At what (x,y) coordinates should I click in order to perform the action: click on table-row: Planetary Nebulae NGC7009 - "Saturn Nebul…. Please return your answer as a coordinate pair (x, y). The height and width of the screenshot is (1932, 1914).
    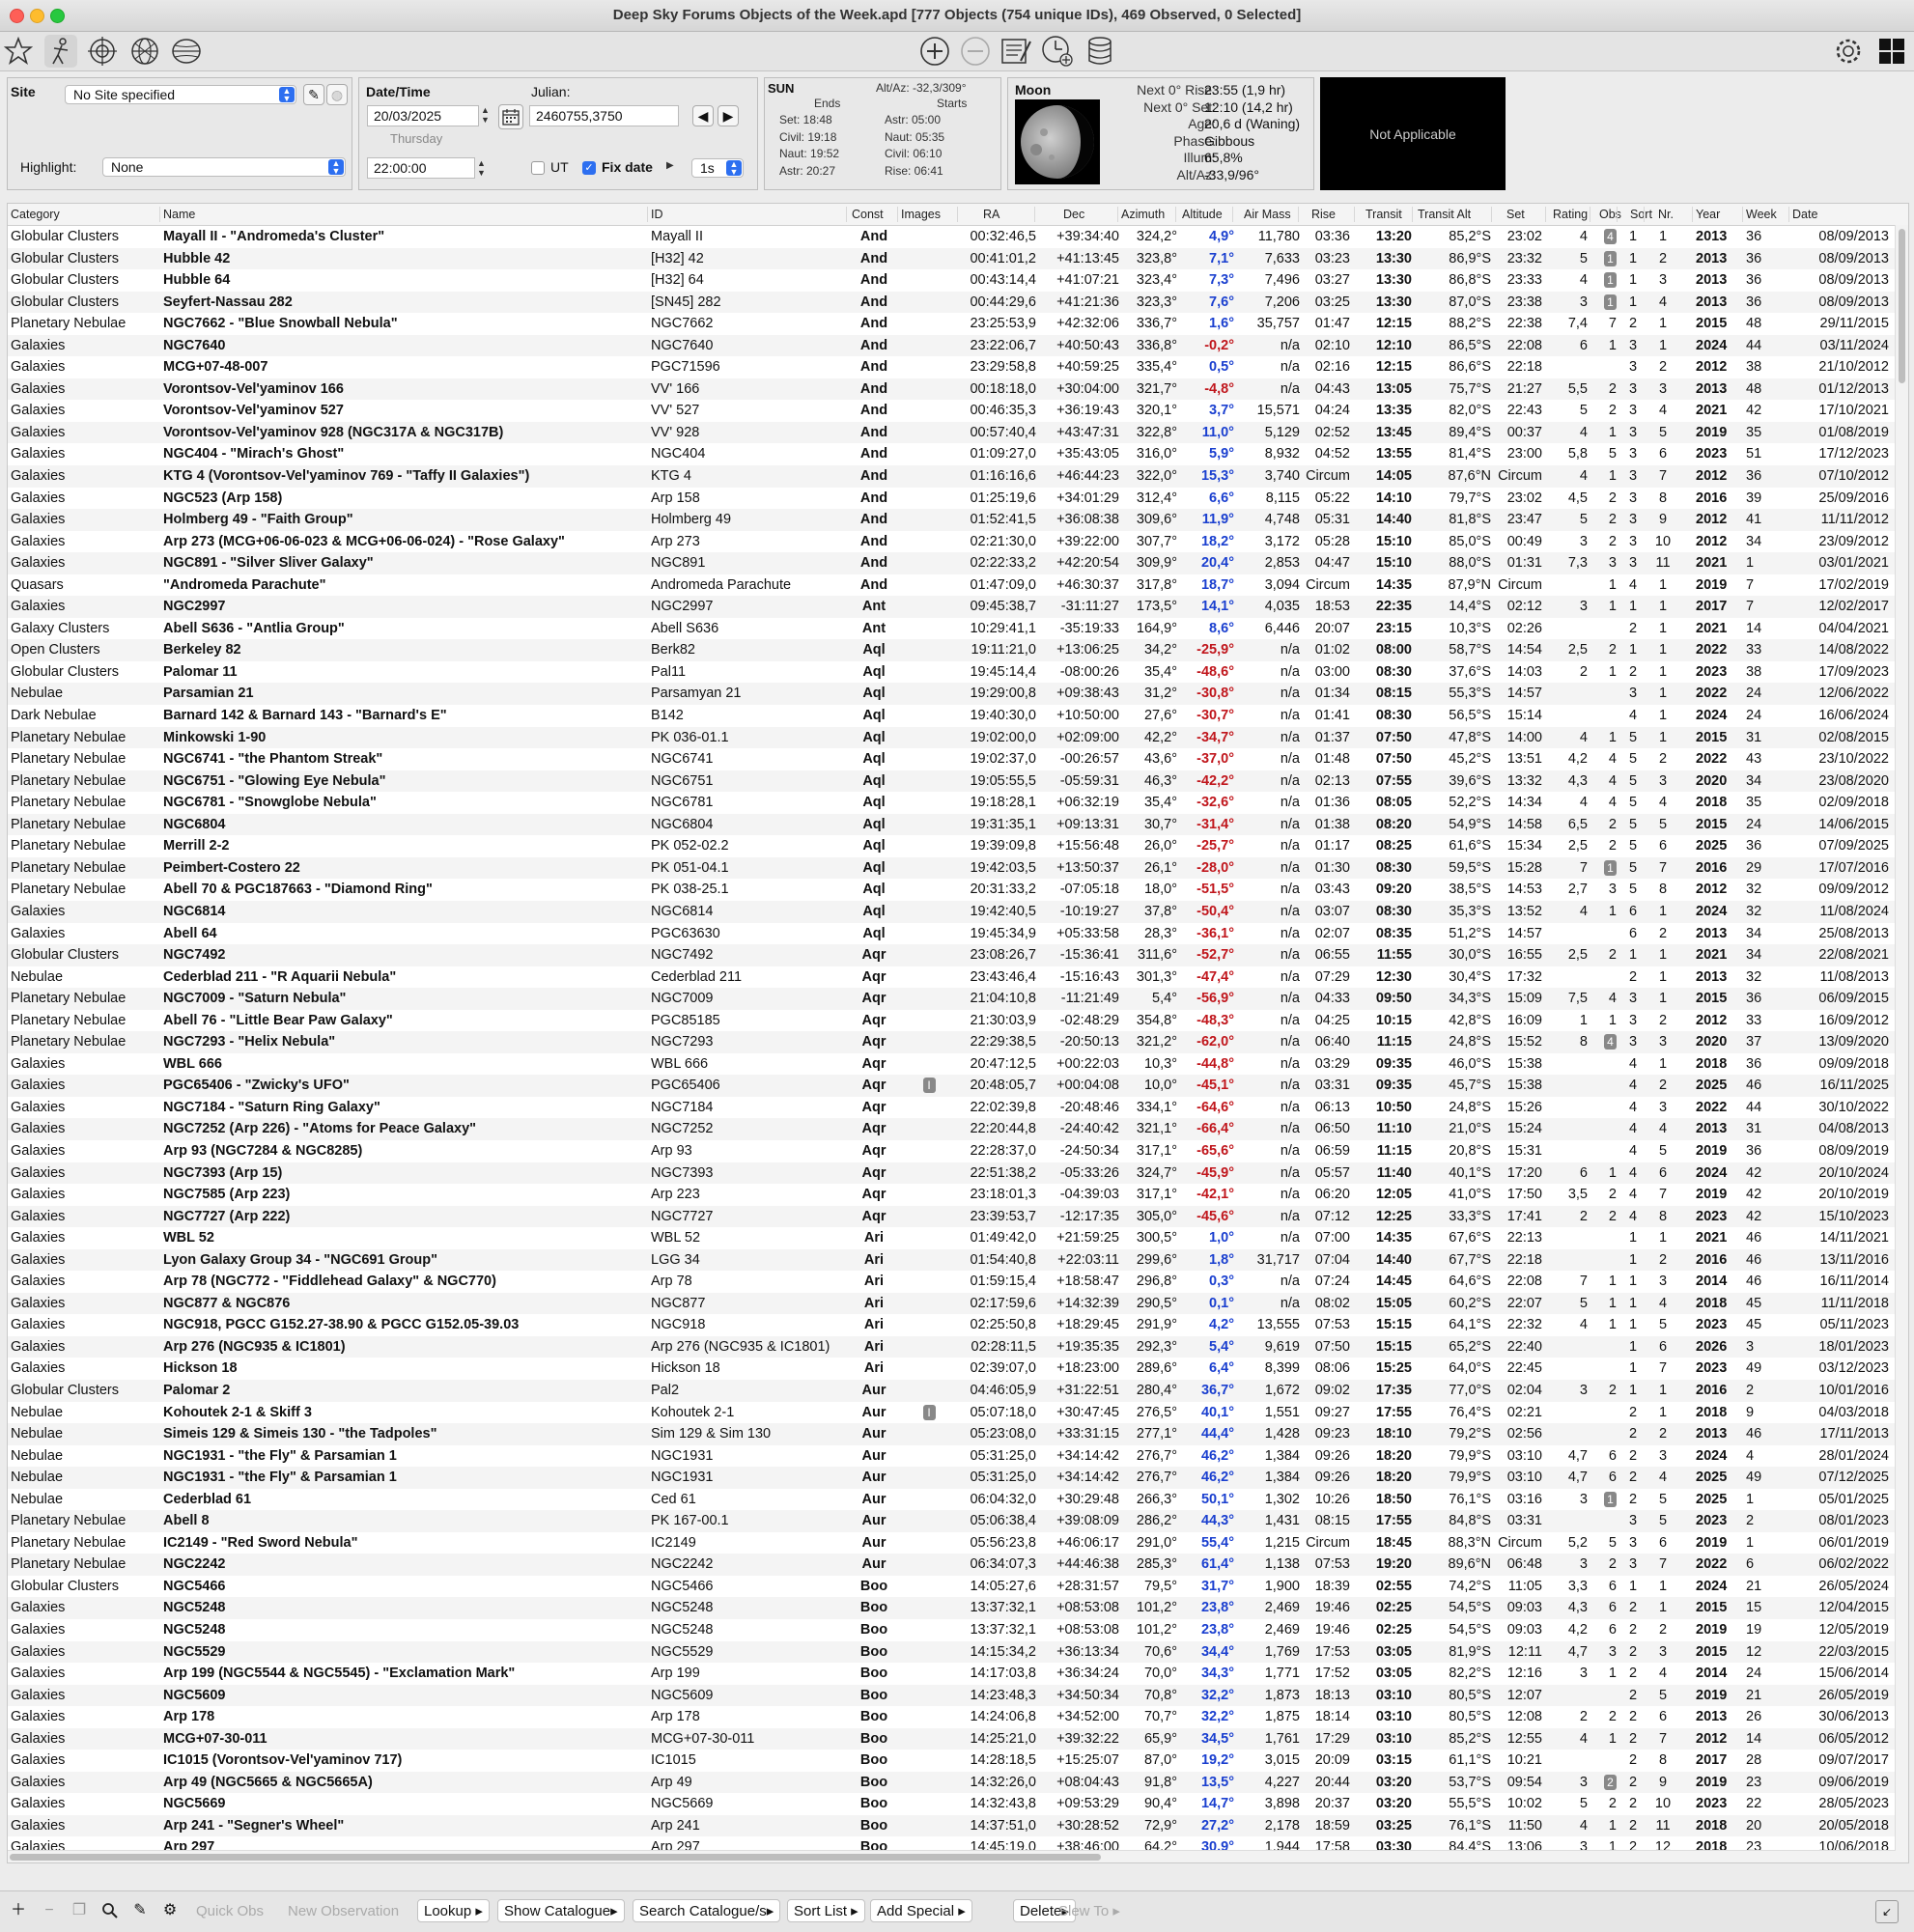
    Looking at the image, I should click on (952, 999).